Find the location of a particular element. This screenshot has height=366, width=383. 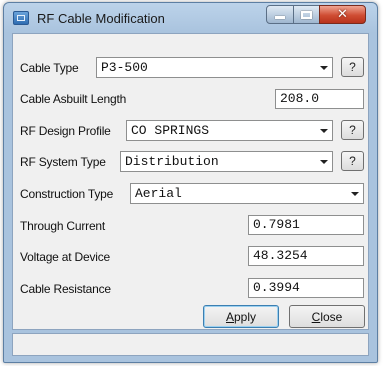

app-icon is located at coordinates (21, 18).